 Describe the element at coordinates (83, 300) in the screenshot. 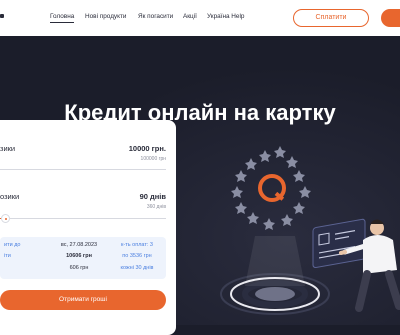

I see `get-money-button: Отримати гроші` at that location.